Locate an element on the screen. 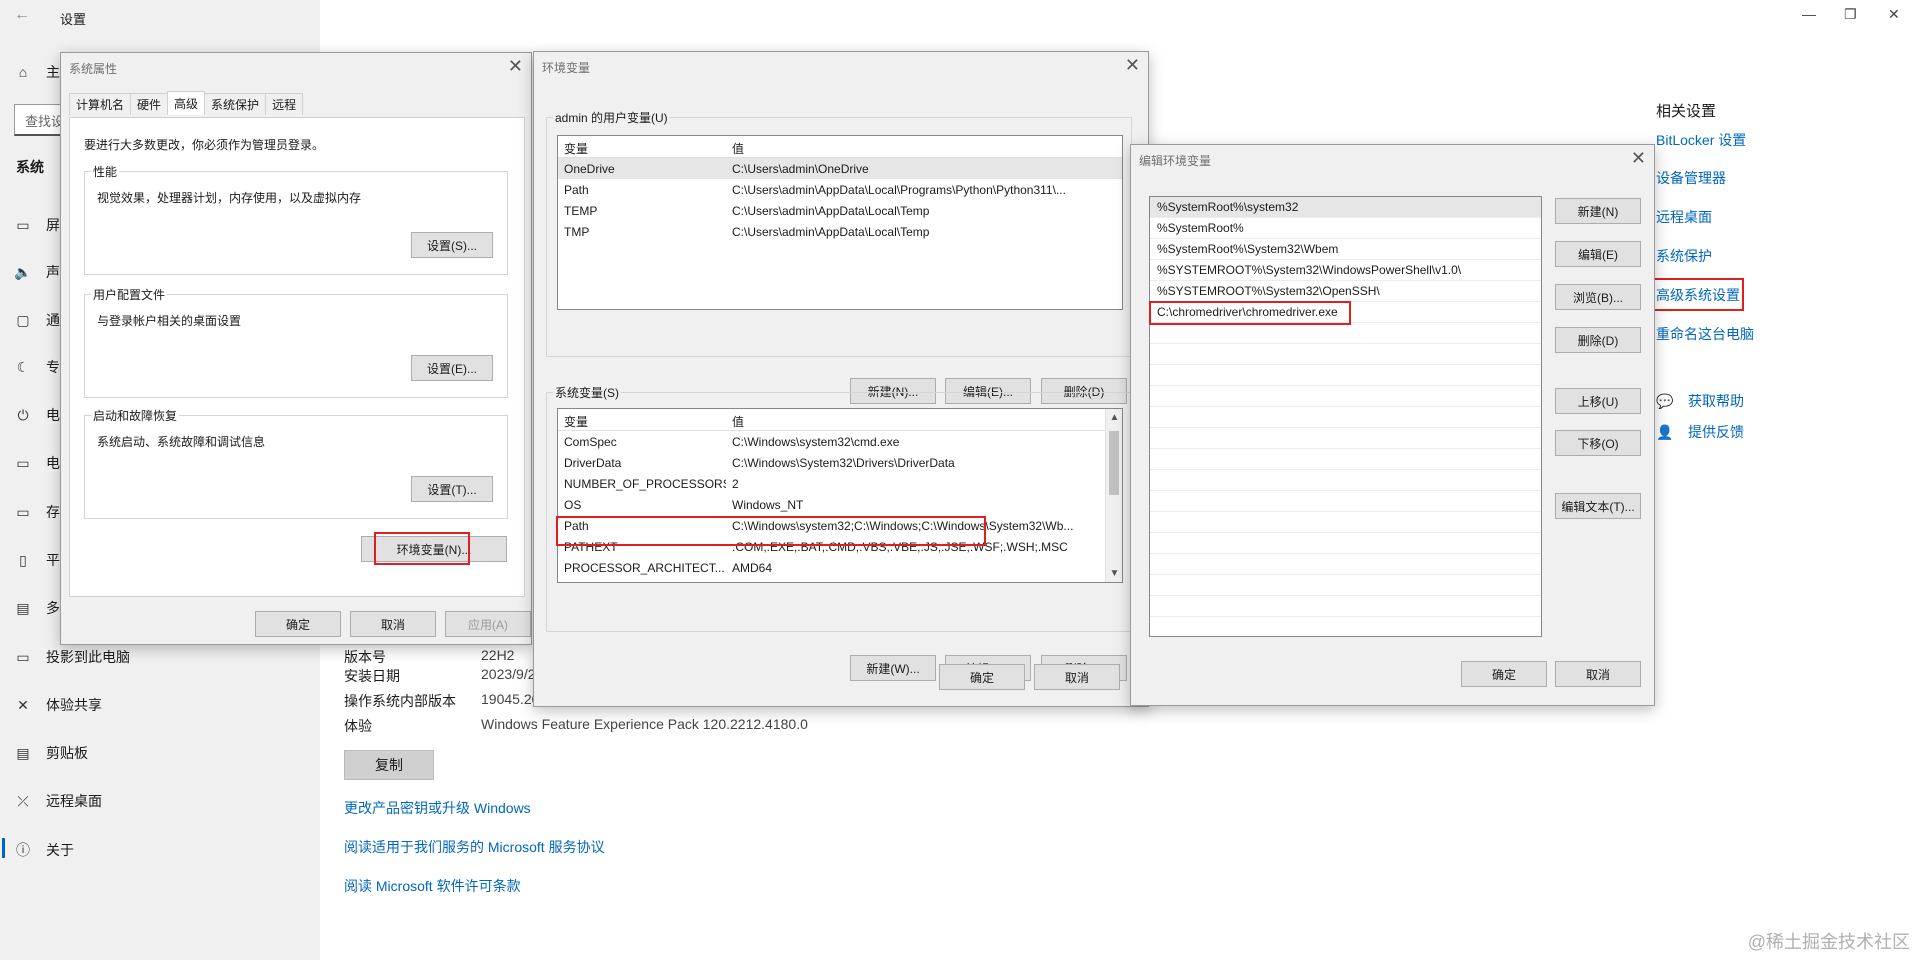 The image size is (1920, 960). storage-icon: ▭ is located at coordinates (23, 511).